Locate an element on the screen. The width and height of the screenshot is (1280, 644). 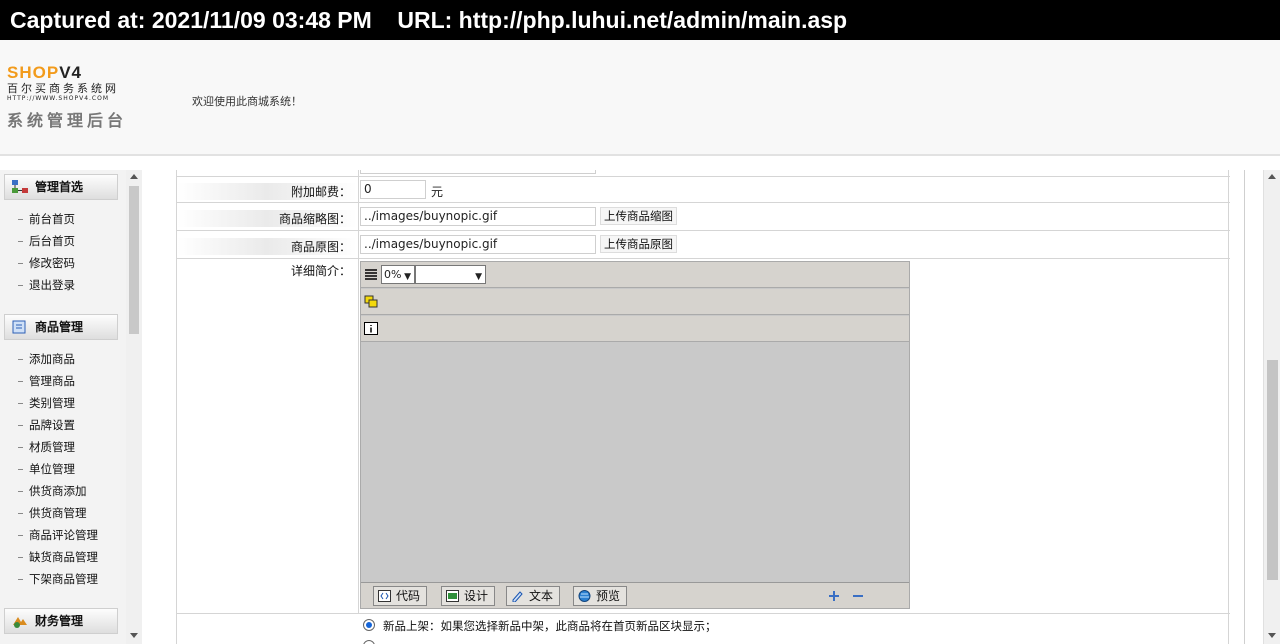
network-icon is located at coordinates (20, 186).